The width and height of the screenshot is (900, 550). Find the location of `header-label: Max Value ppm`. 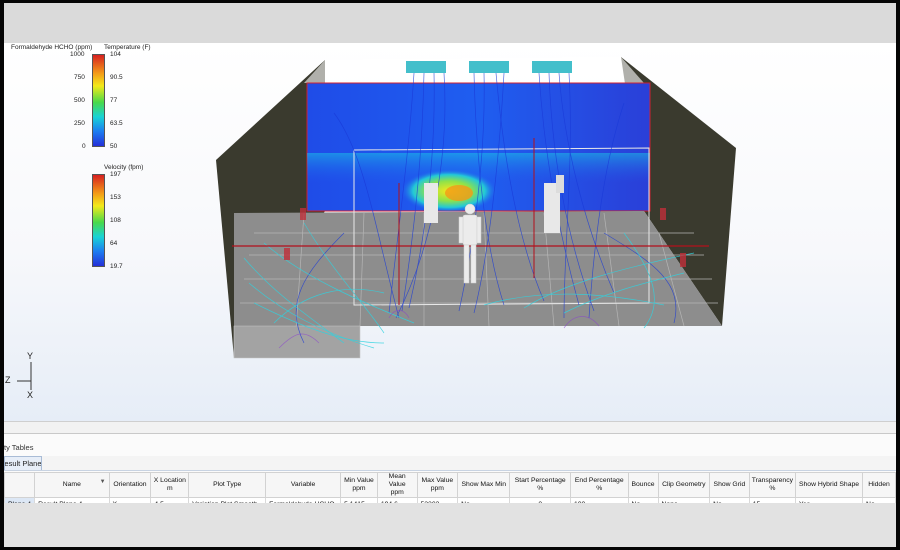

header-label: Max Value ppm is located at coordinates (437, 484).